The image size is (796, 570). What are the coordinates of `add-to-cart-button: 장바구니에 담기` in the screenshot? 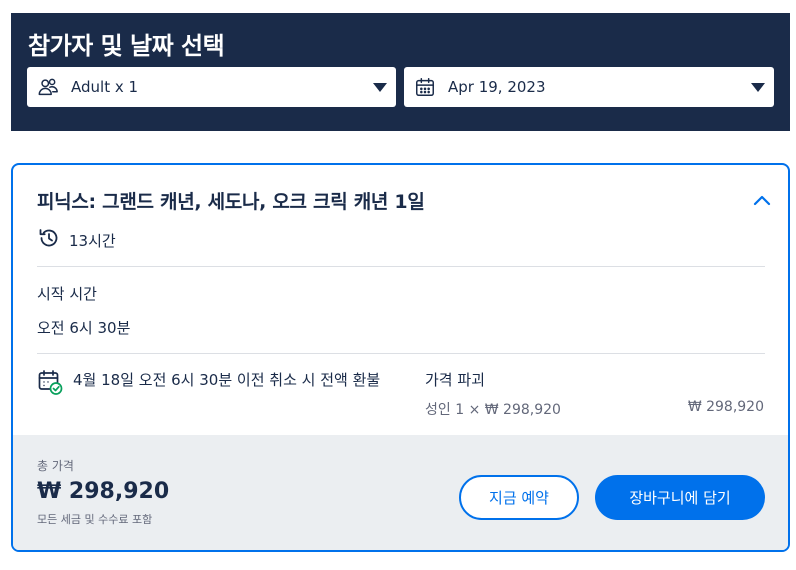 It's located at (680, 497).